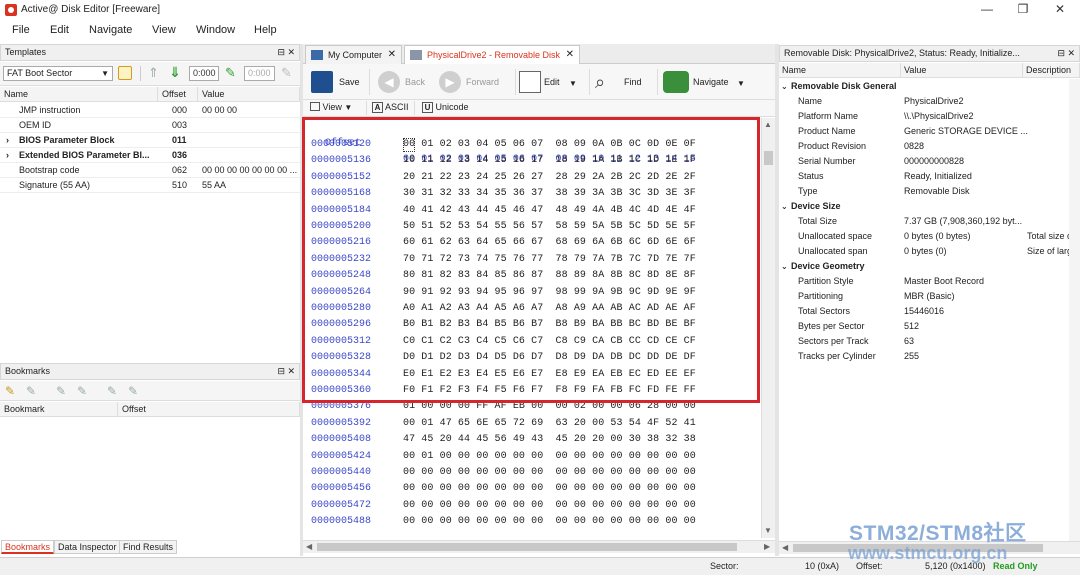 The image size is (1080, 575). Describe the element at coordinates (28, 547) in the screenshot. I see `tab-bookmarks: Bookmarks` at that location.